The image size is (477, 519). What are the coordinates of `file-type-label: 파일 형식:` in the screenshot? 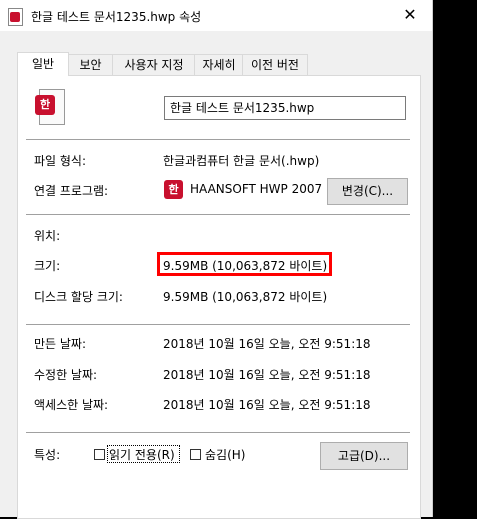 It's located at (60, 161).